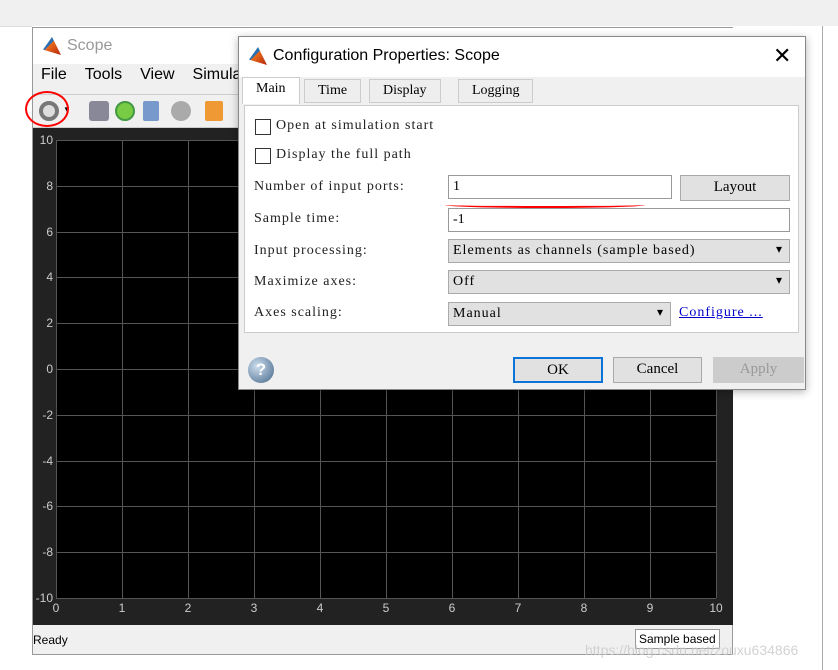 The width and height of the screenshot is (838, 670). What do you see at coordinates (518, 608) in the screenshot?
I see `x-tick-label: 7` at bounding box center [518, 608].